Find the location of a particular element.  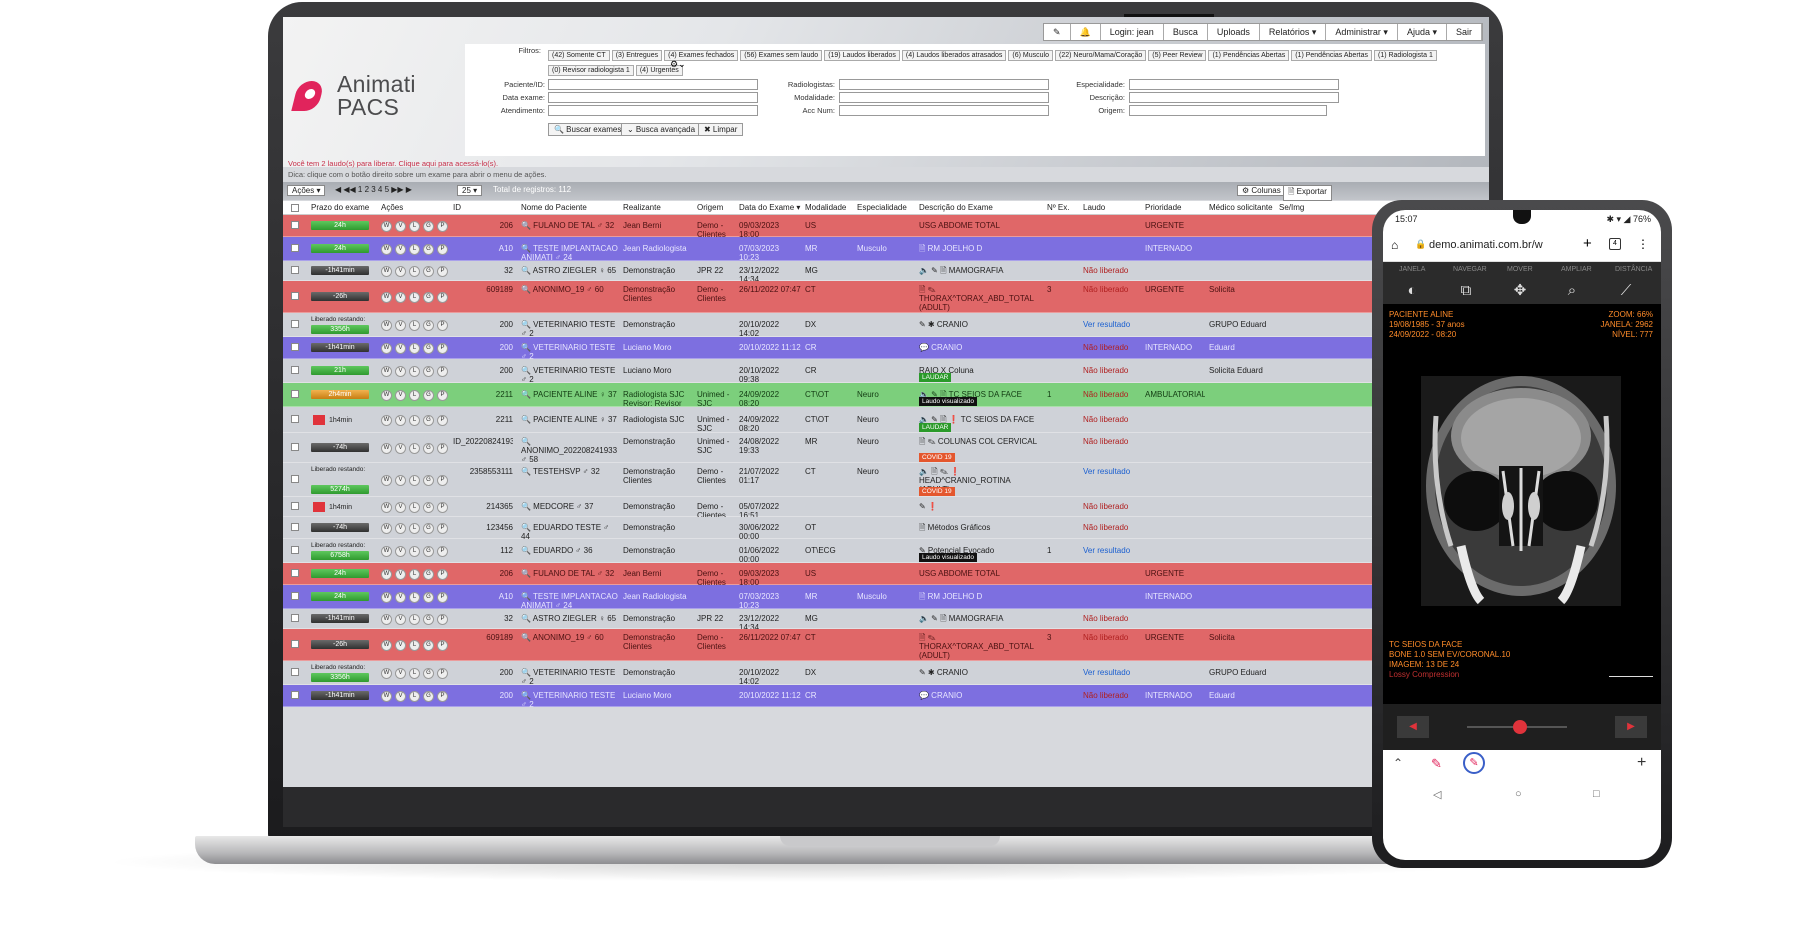

previous-image-button: ◀ is located at coordinates (1413, 727).